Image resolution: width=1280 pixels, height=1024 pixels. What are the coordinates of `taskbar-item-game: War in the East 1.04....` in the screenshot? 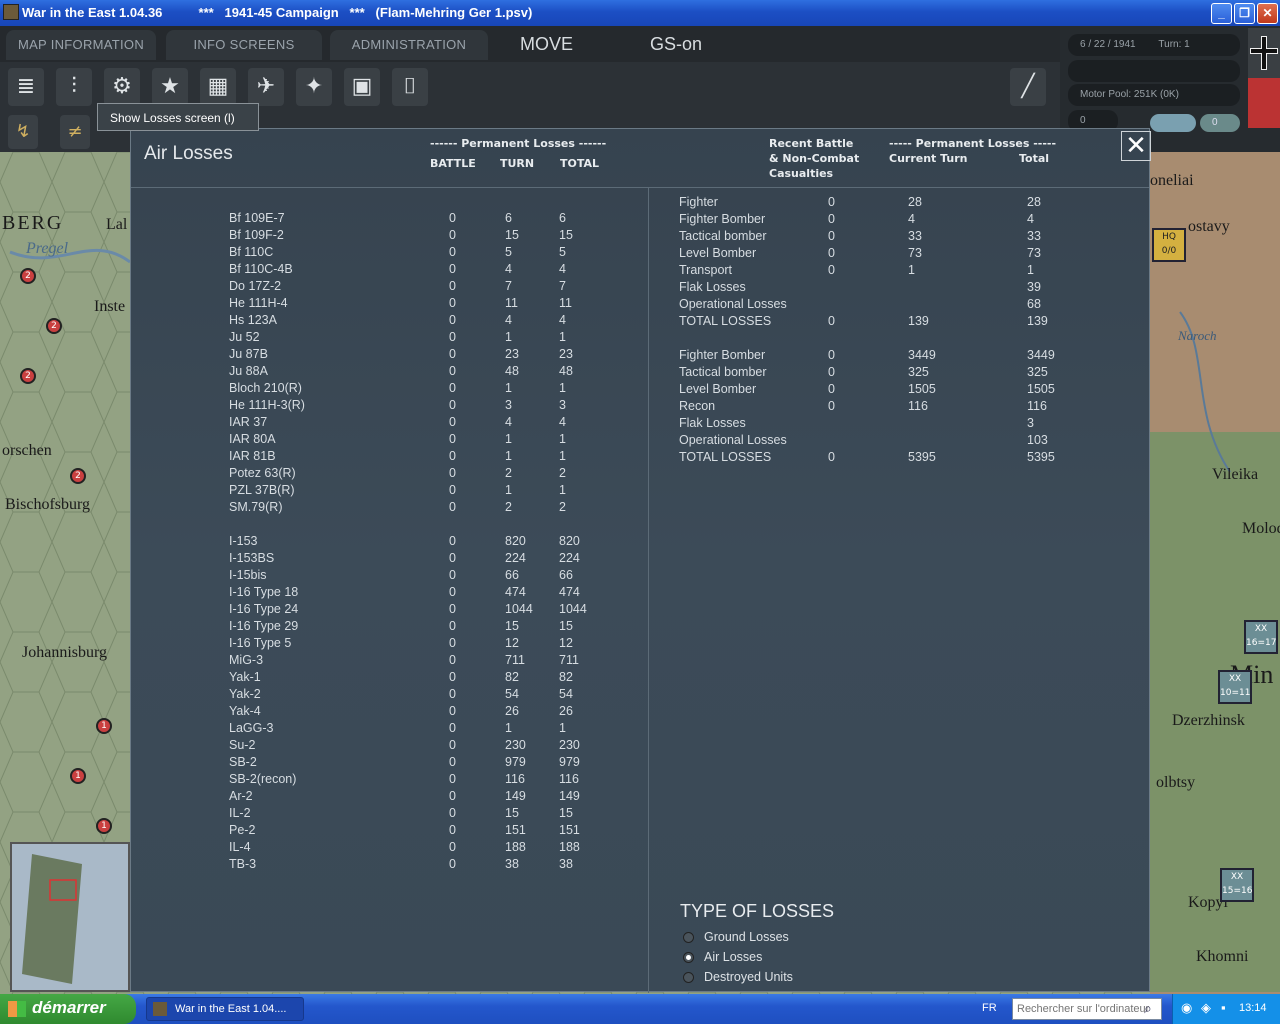 It's located at (225, 1009).